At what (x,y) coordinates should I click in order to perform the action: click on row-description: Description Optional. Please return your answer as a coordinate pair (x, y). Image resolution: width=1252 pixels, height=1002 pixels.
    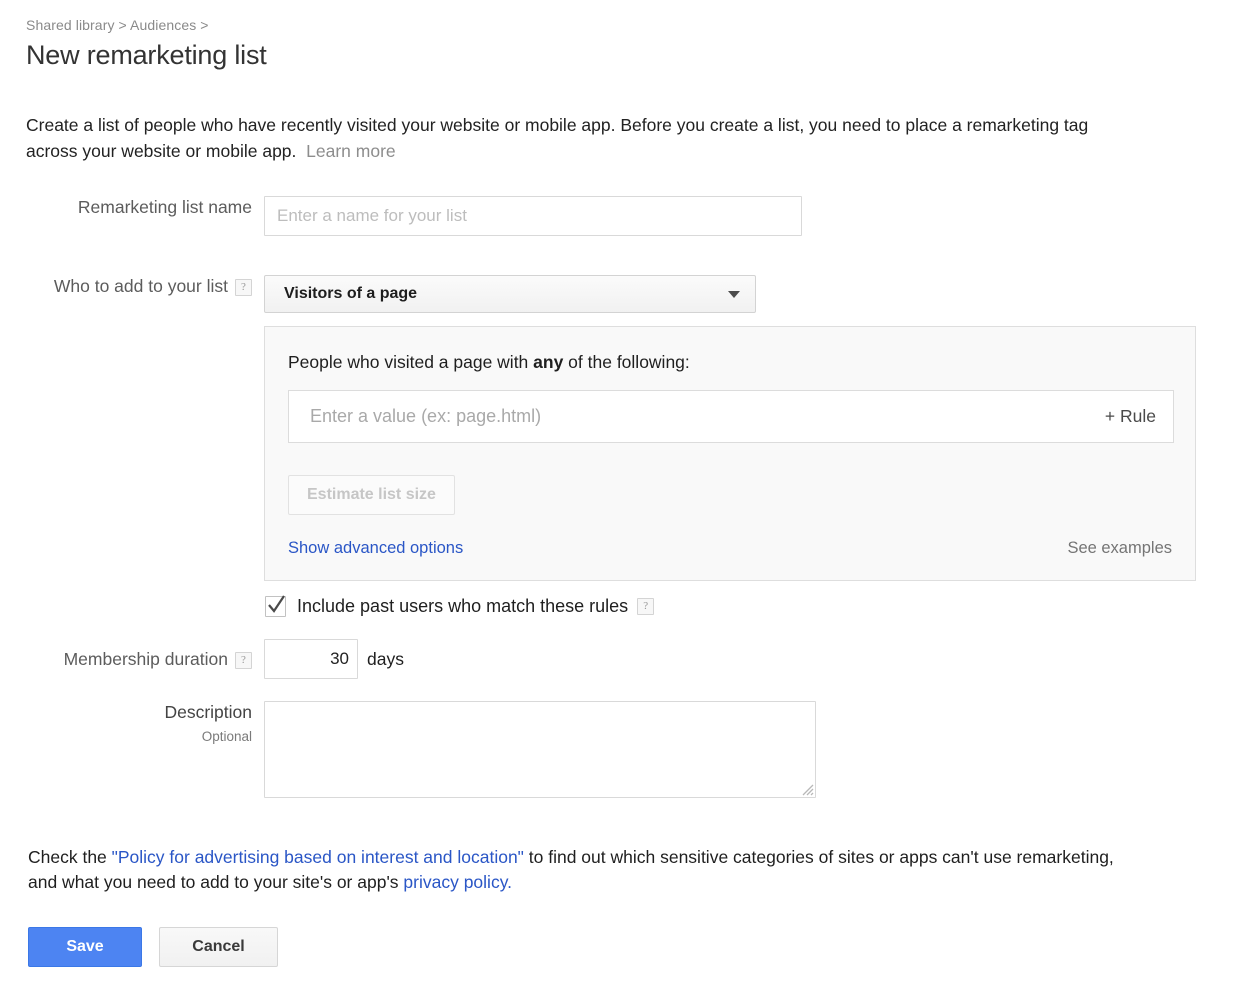
    Looking at the image, I should click on (626, 752).